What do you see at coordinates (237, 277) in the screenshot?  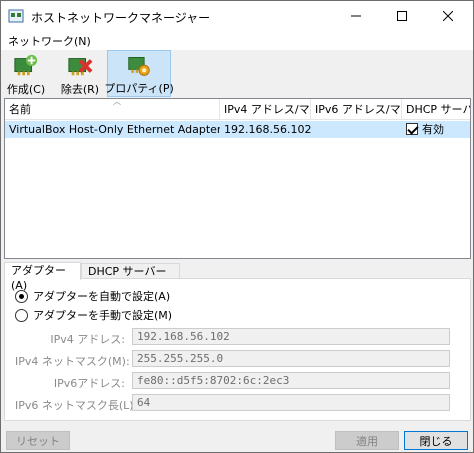 I see `tab-bar: アダプター(A) DHCP サーバー(D)` at bounding box center [237, 277].